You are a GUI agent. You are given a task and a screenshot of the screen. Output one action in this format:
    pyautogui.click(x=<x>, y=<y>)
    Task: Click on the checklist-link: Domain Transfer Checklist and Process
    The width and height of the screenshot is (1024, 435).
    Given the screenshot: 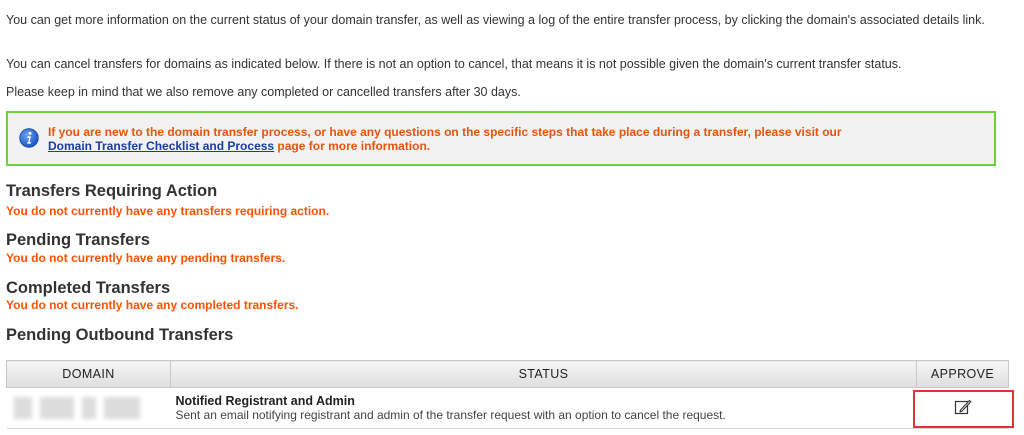 What is the action you would take?
    pyautogui.click(x=161, y=146)
    